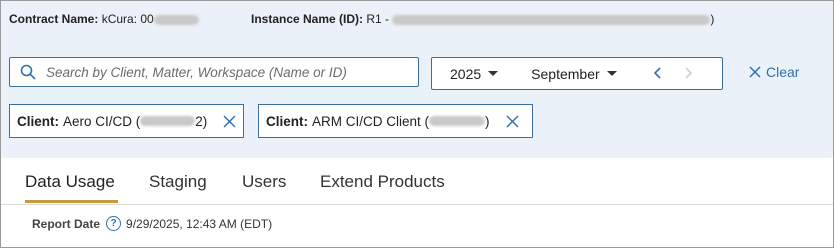  What do you see at coordinates (70, 182) in the screenshot?
I see `tab-data-usage: Data Usage` at bounding box center [70, 182].